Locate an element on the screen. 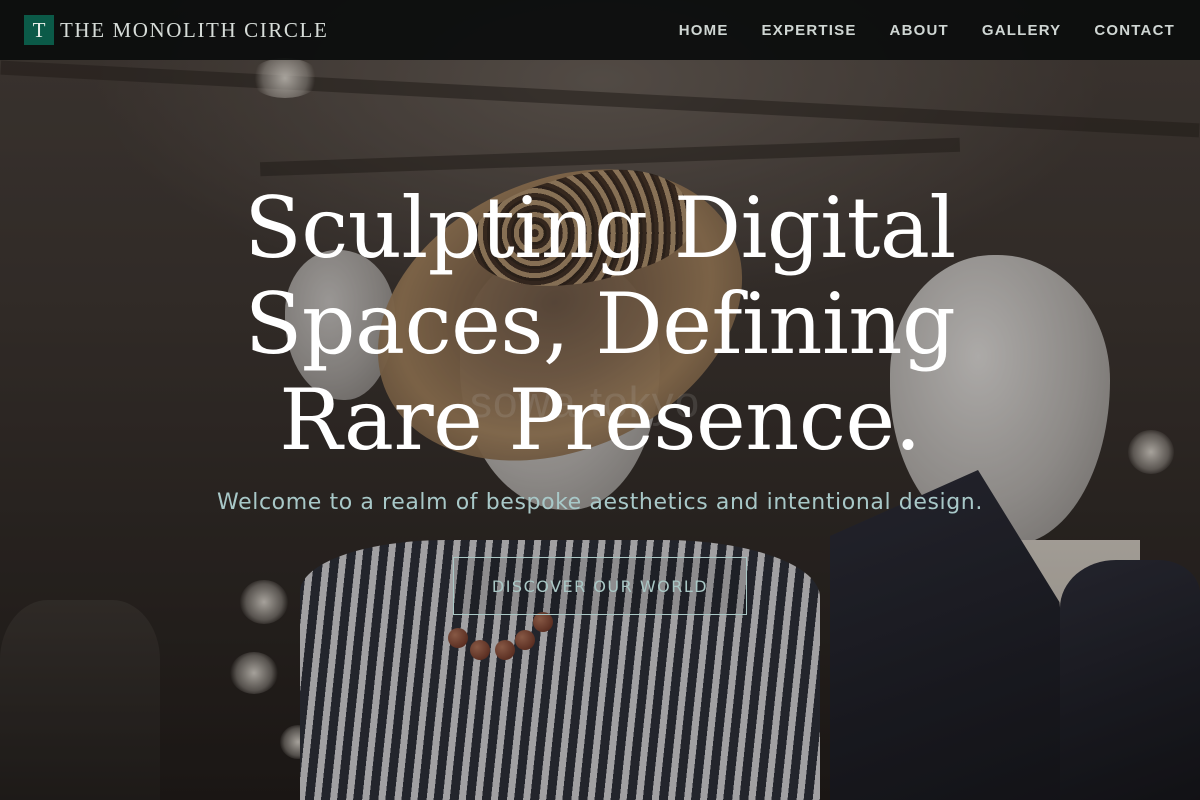  nav-item-about: ABOUT is located at coordinates (919, 30).